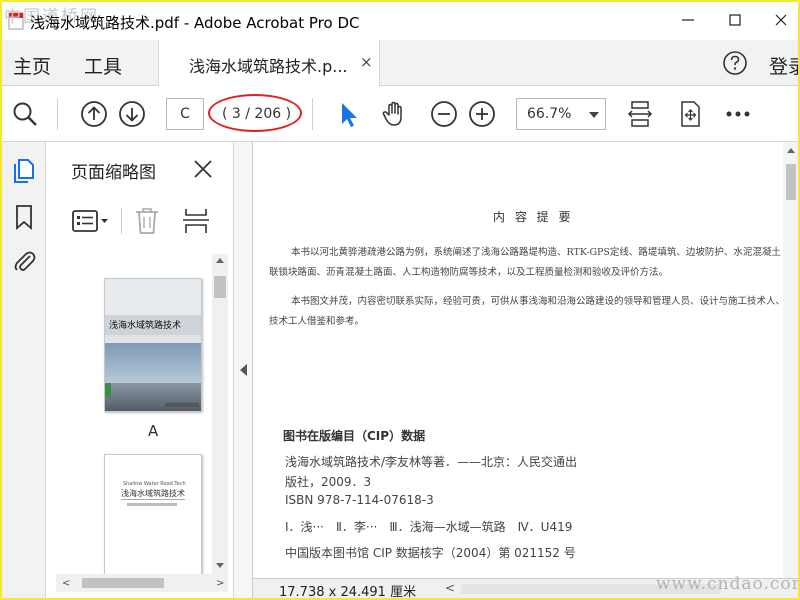  I want to click on panel-title: 页面缩略图, so click(113, 173).